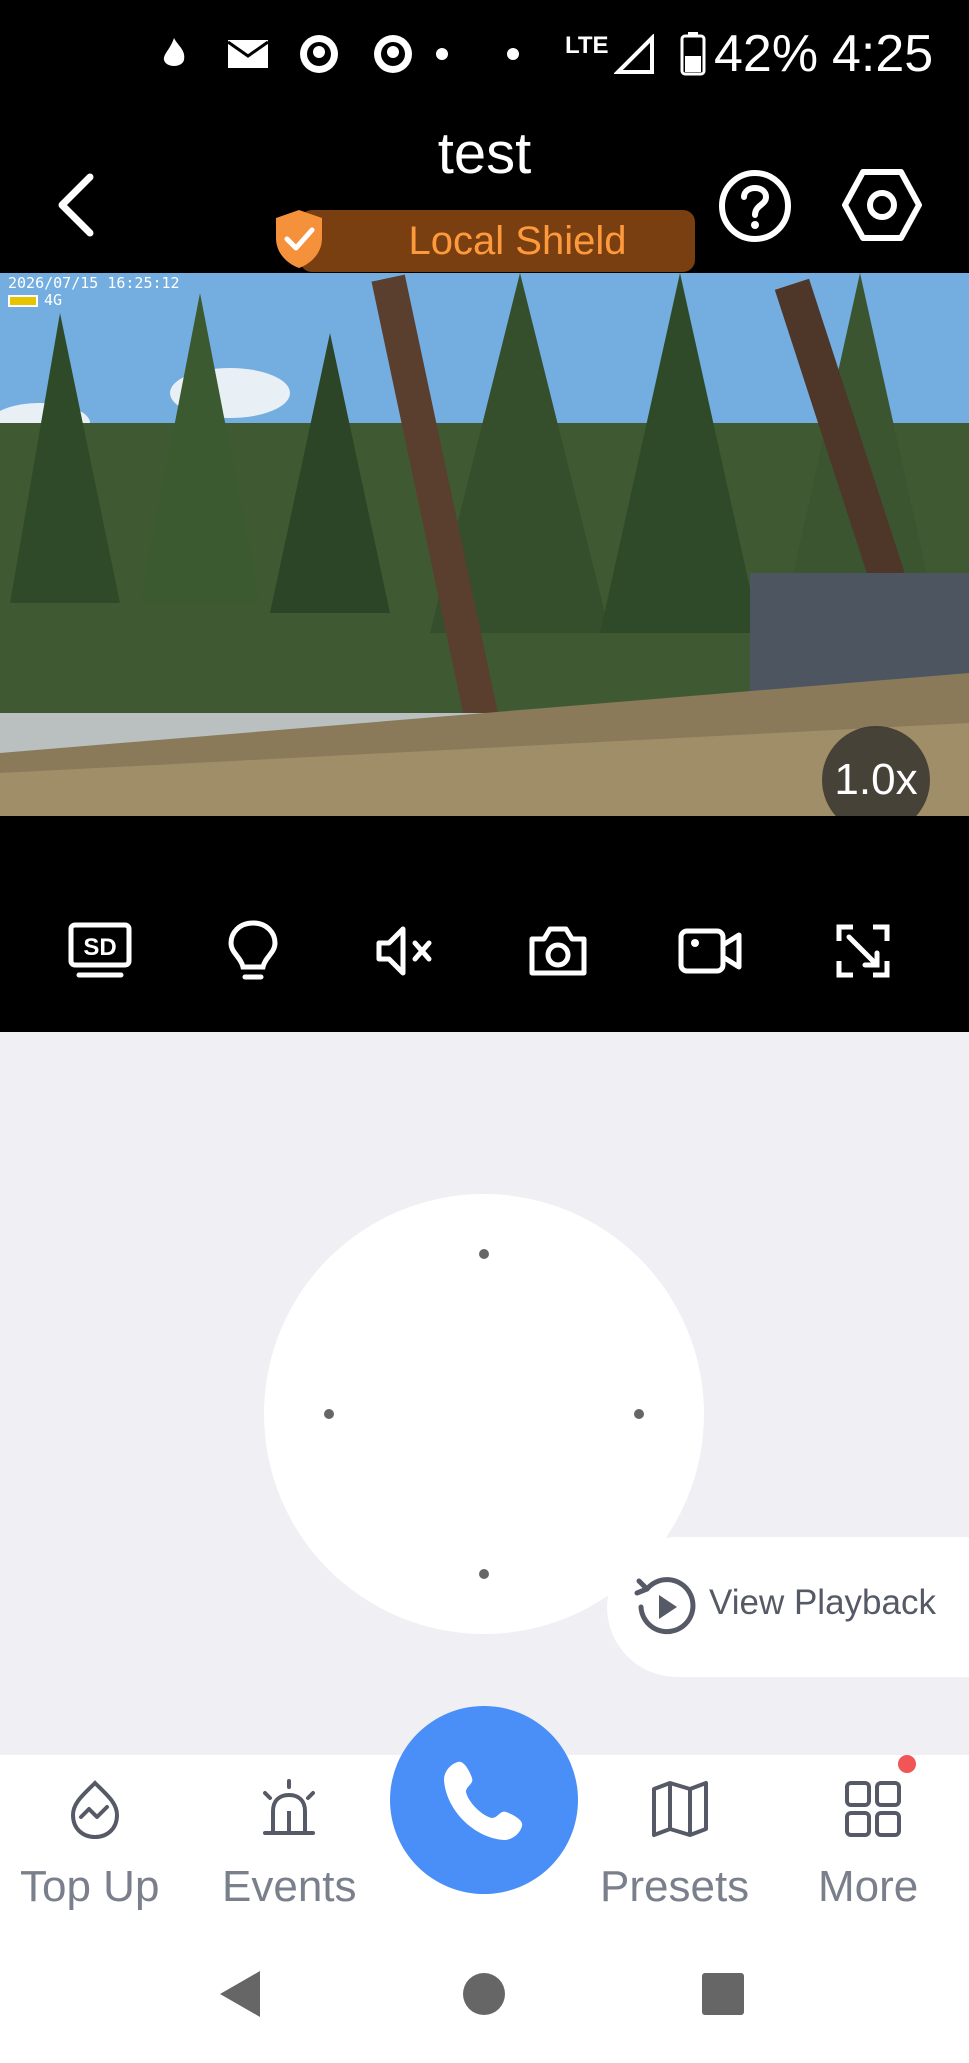 This screenshot has height=2063, width=969. I want to click on sd-quality-button: SD, so click(100, 951).